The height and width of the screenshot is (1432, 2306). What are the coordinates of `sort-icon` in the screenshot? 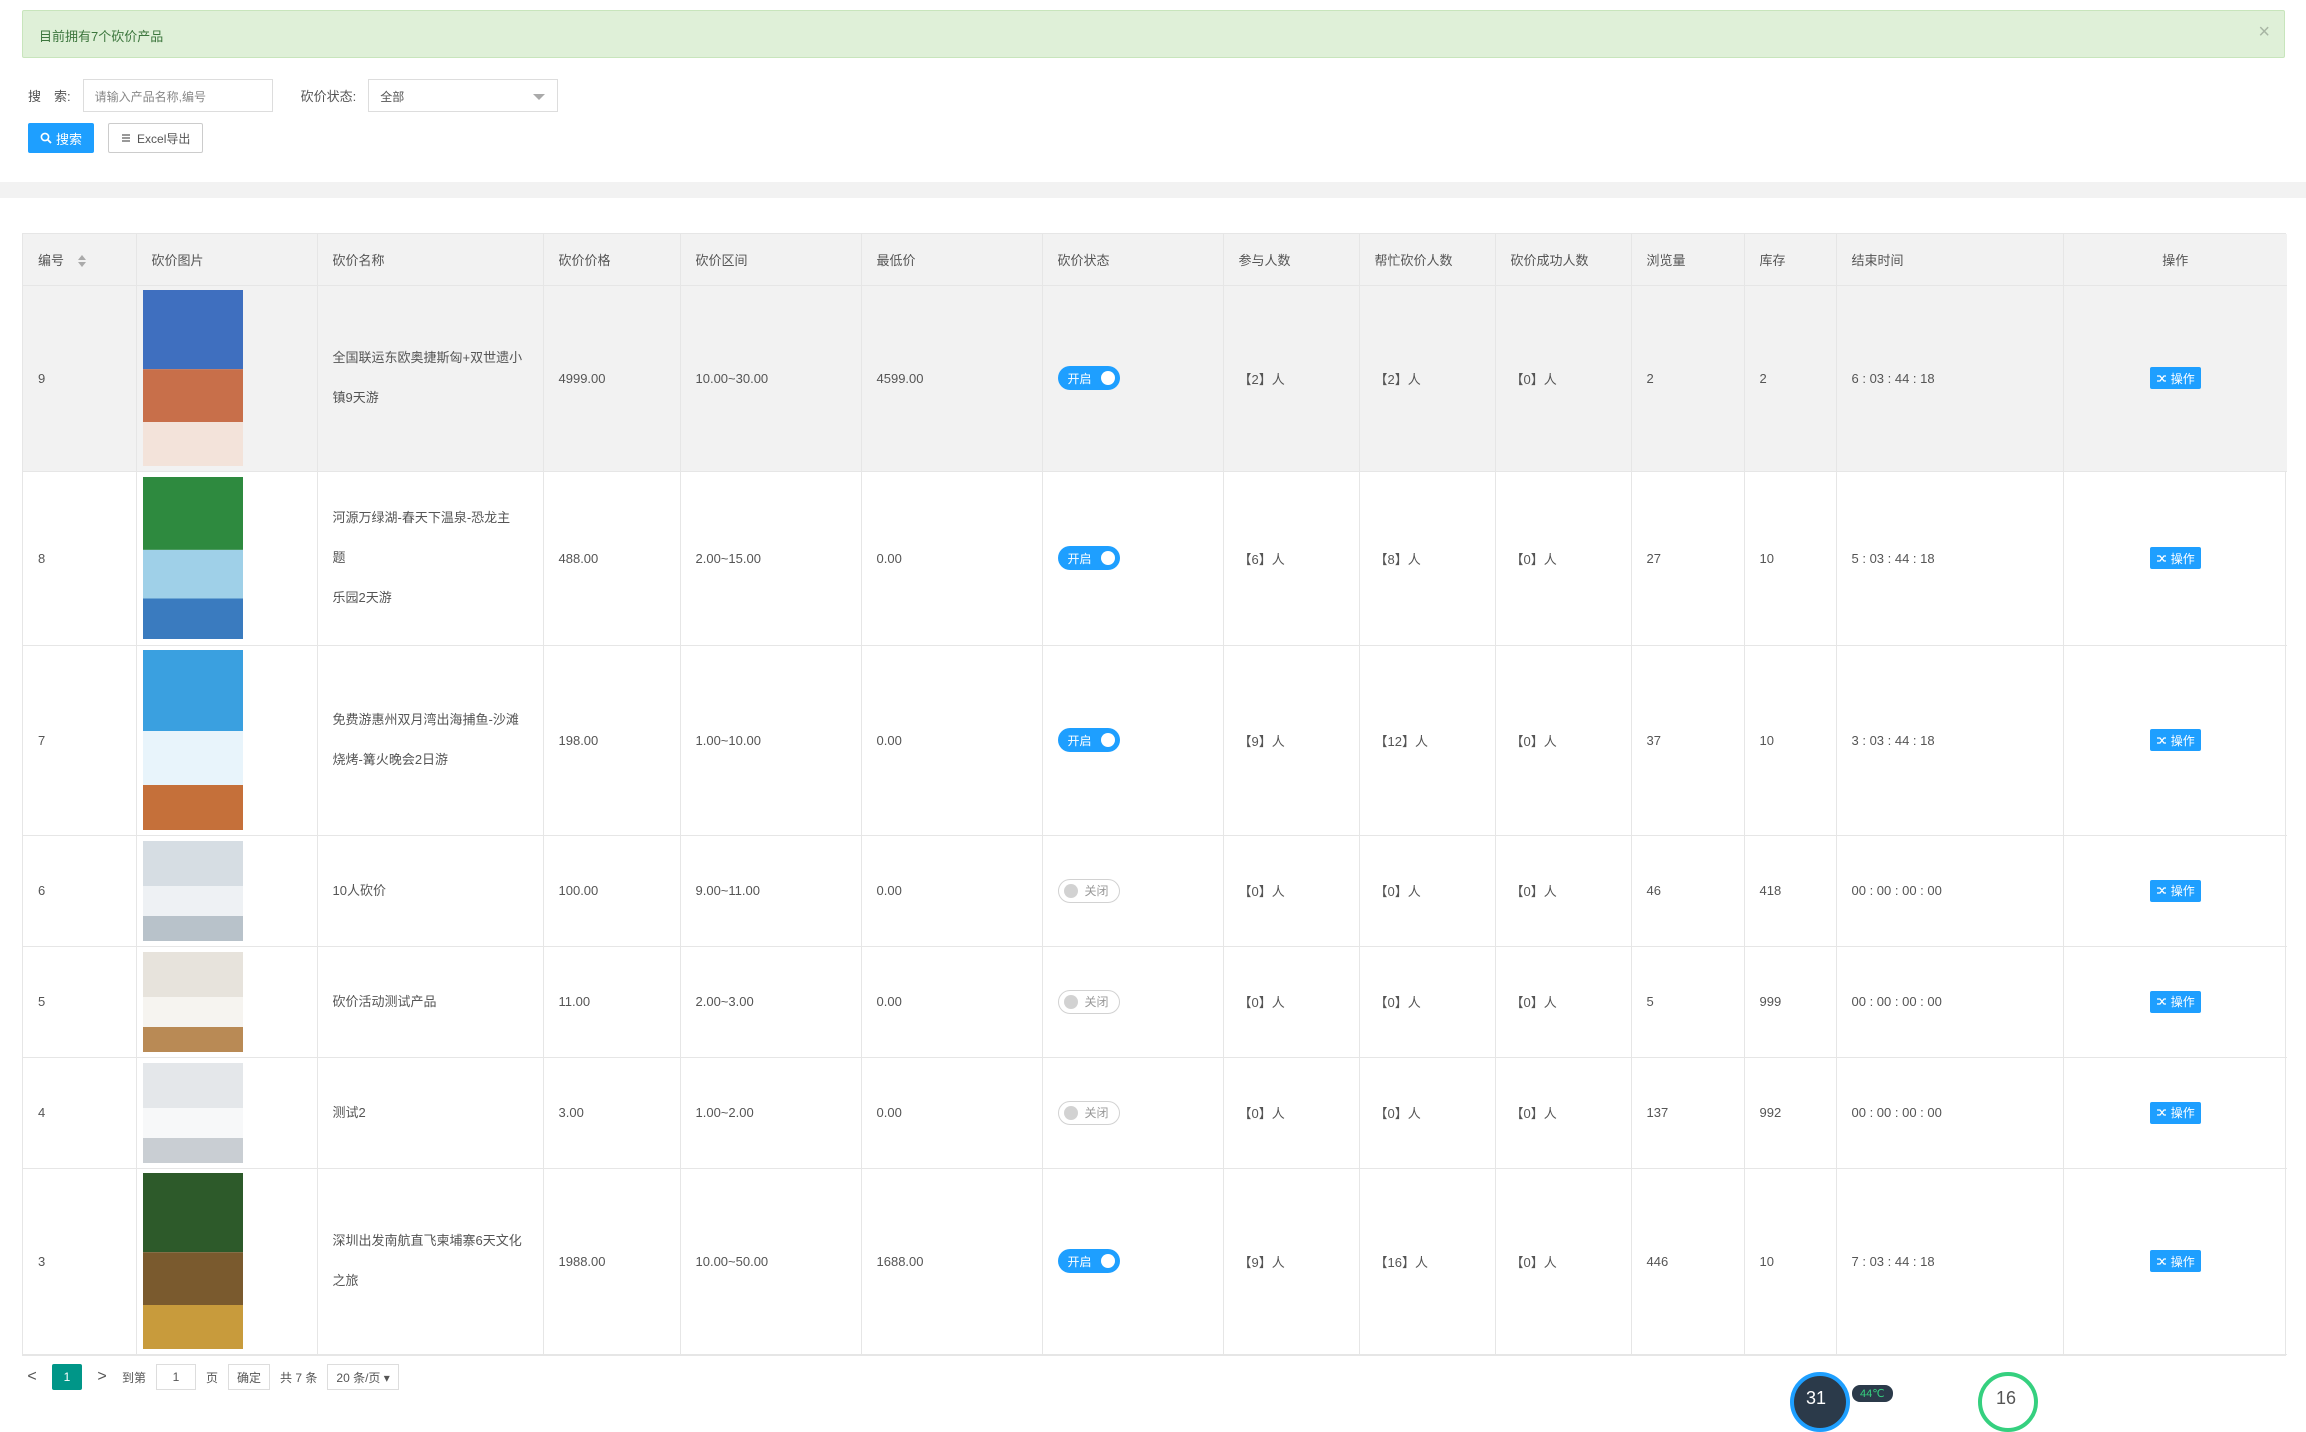 It's located at (82, 261).